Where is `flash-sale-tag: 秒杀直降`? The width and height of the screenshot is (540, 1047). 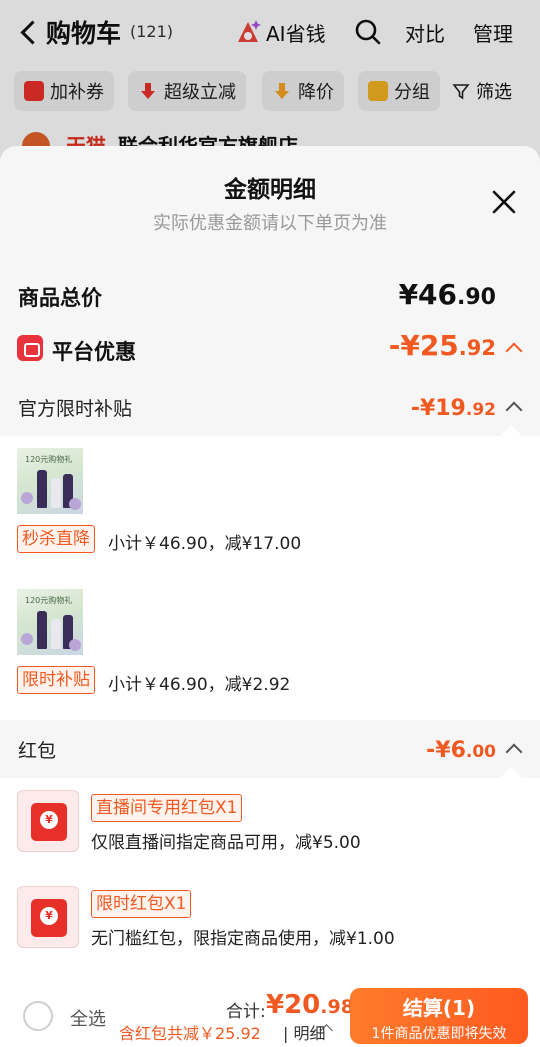
flash-sale-tag: 秒杀直降 is located at coordinates (56, 539).